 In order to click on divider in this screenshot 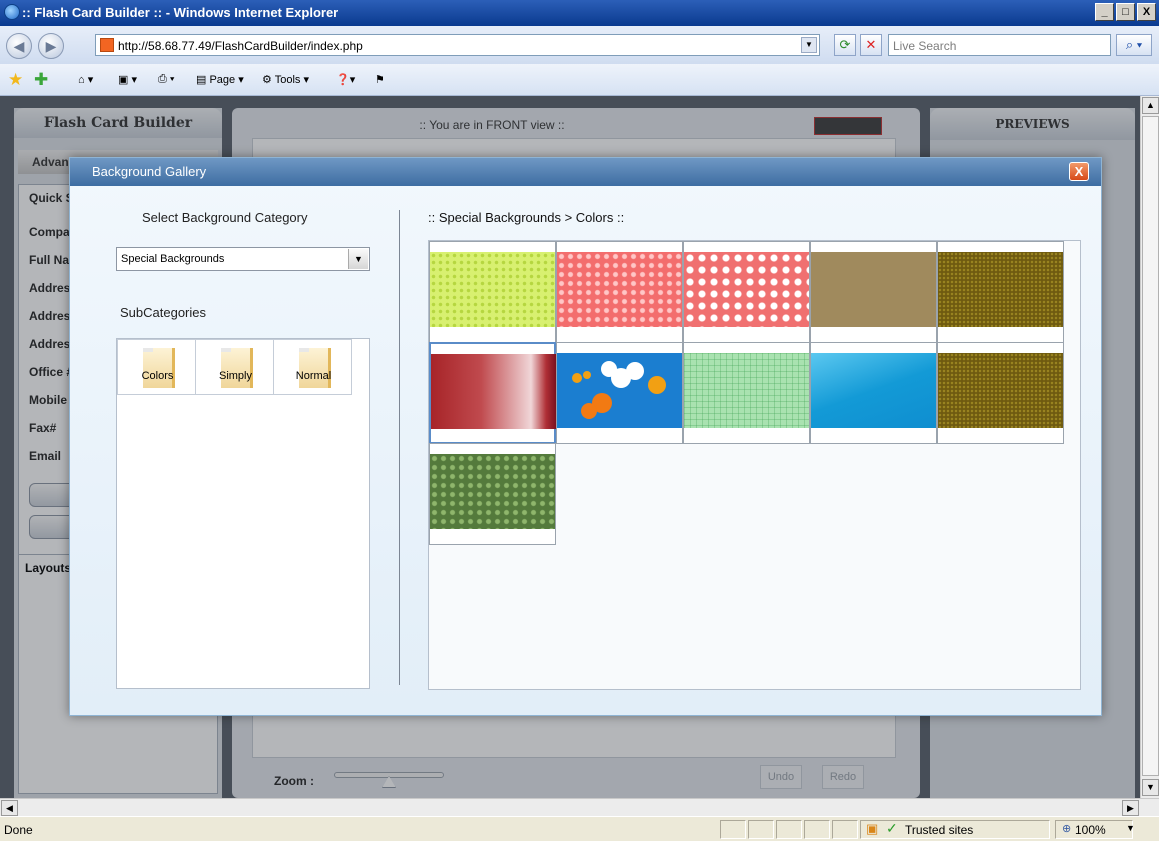, I will do `click(399, 447)`.